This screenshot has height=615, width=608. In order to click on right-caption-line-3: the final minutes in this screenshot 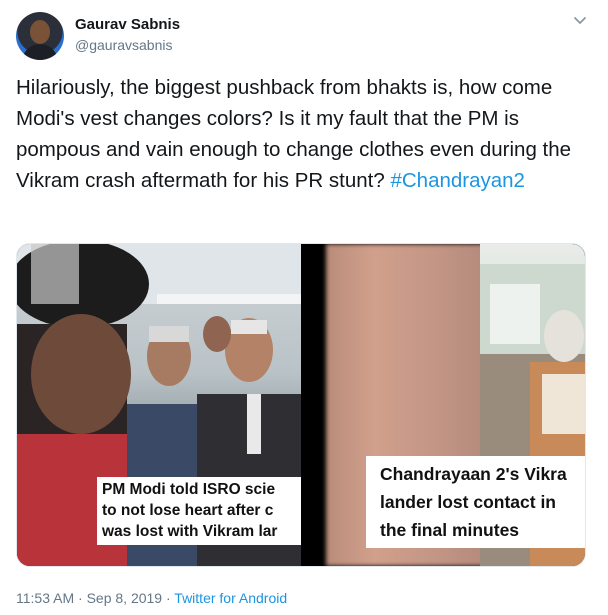, I will do `click(450, 530)`.